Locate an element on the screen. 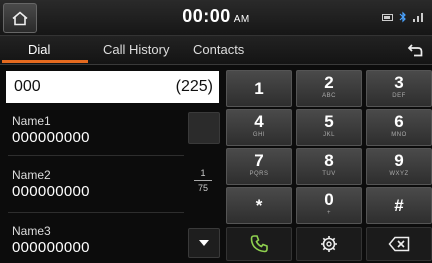 This screenshot has width=432, height=263. key-9: 9 WXYZ is located at coordinates (399, 166).